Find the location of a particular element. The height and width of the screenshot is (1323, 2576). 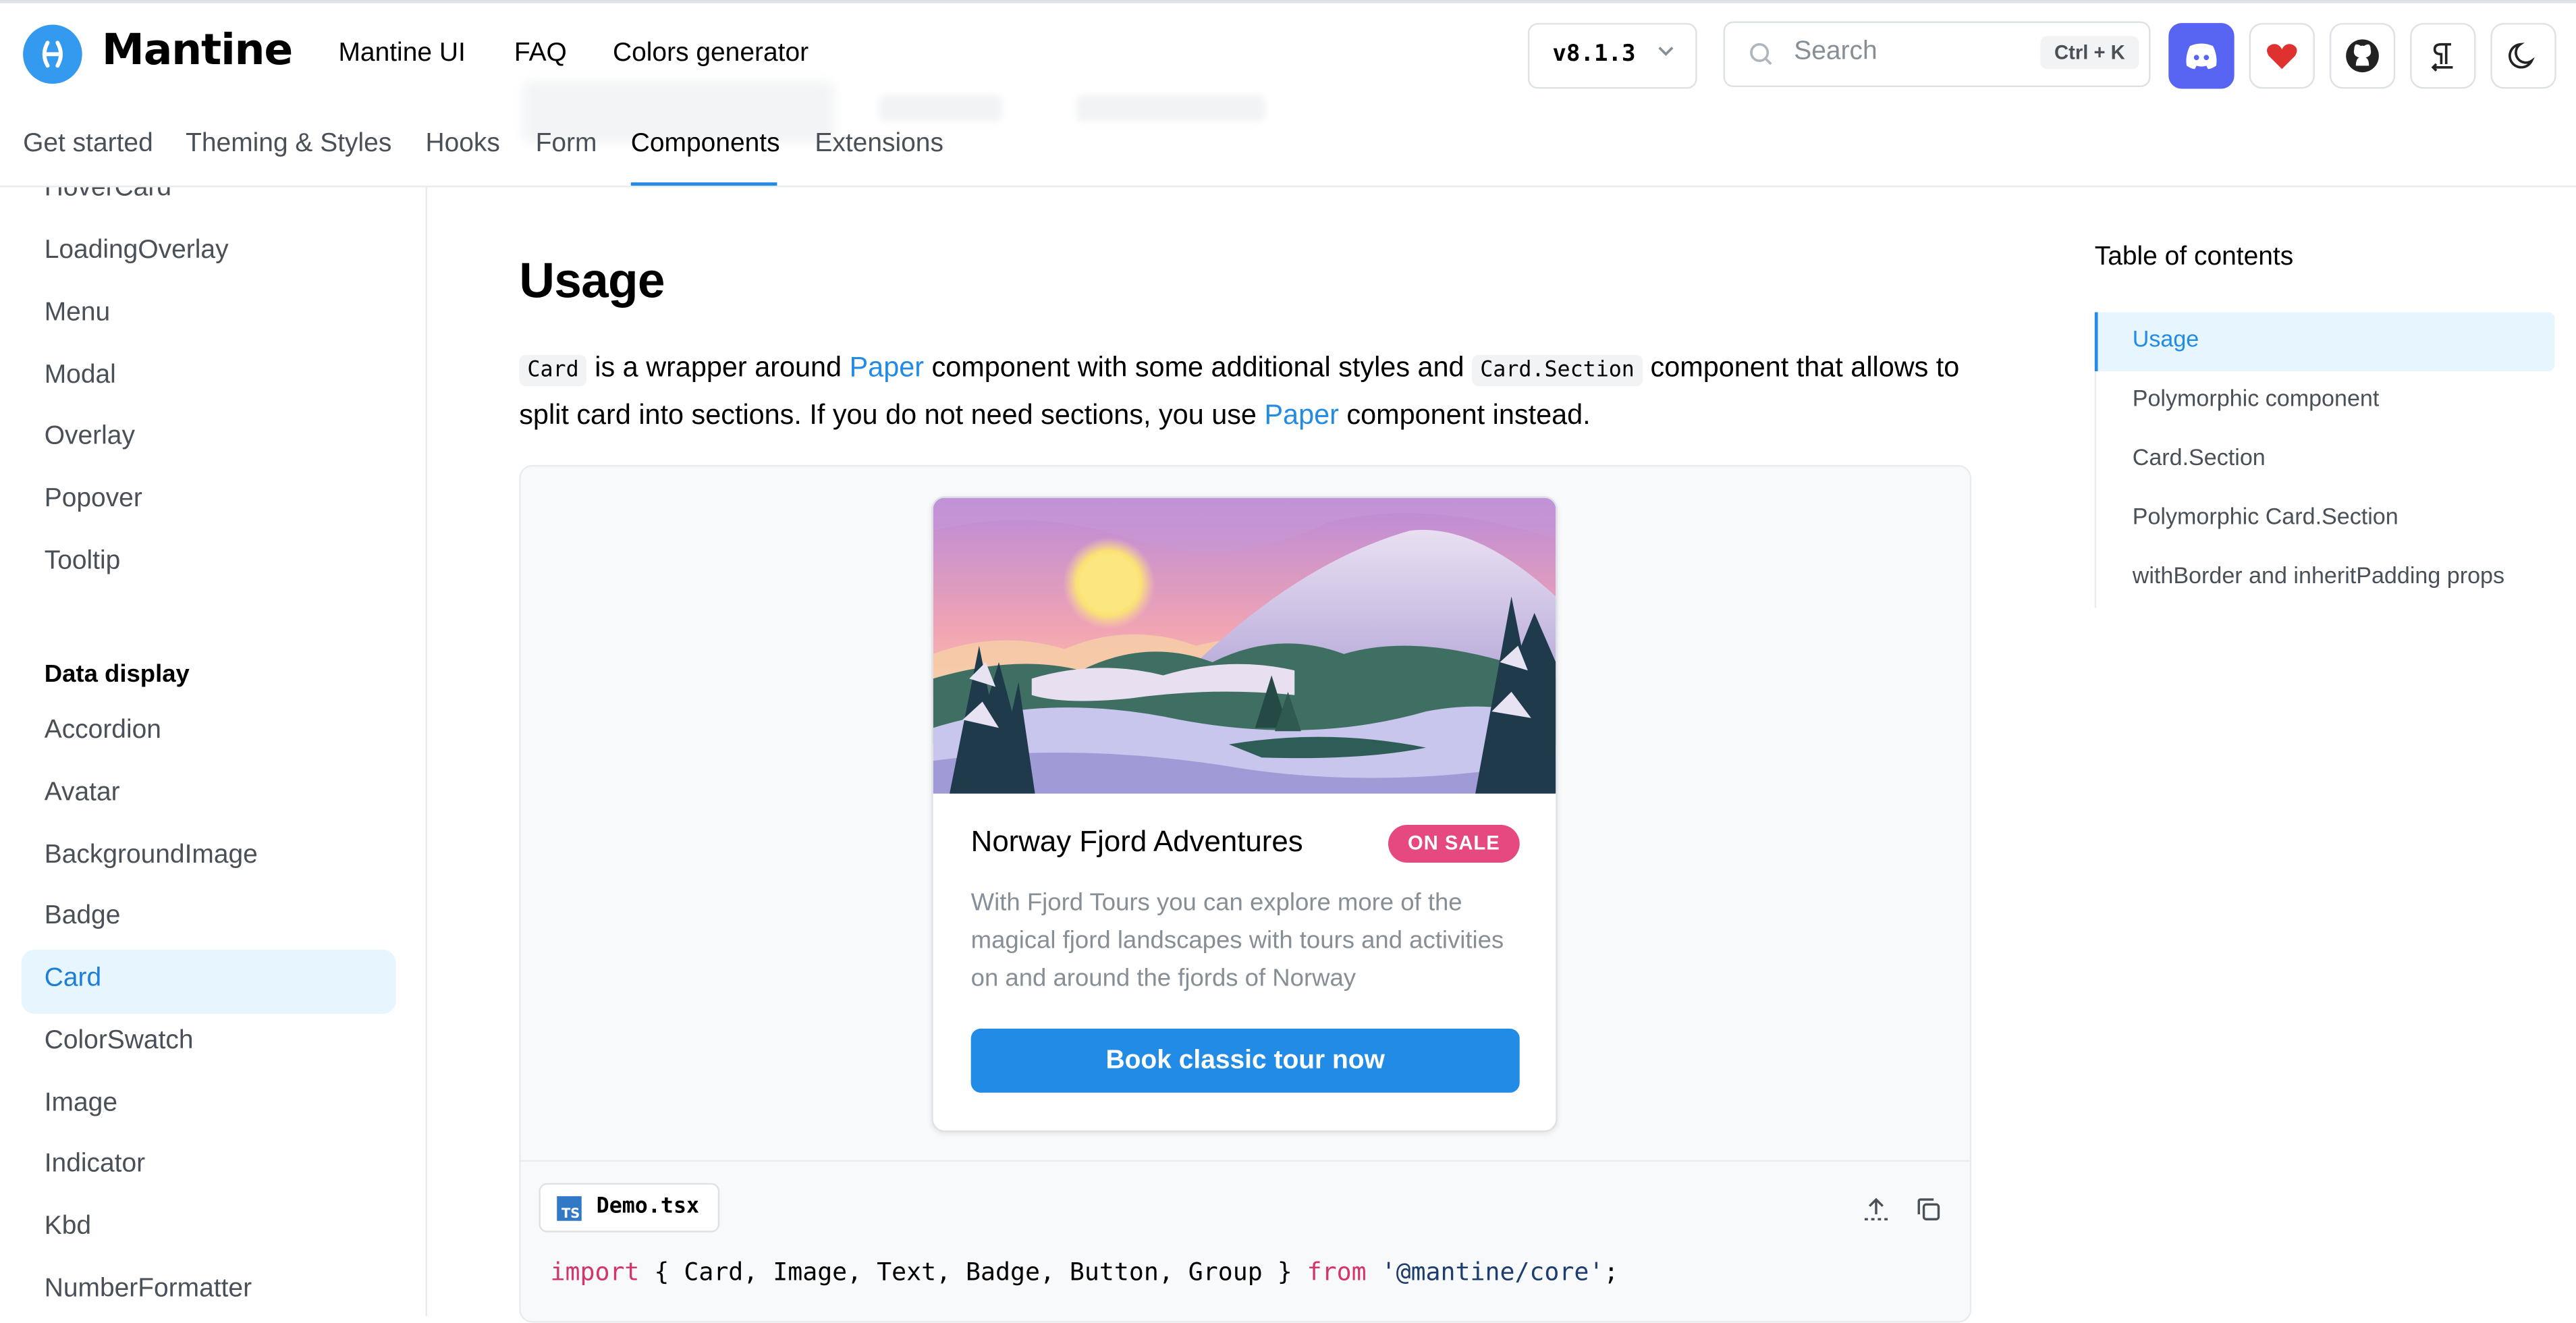

github-icon is located at coordinates (2362, 56).